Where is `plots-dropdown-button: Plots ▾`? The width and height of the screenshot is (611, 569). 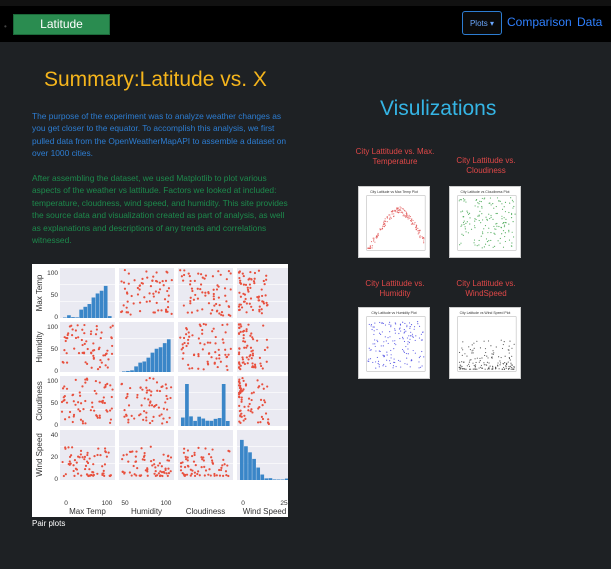
plots-dropdown-button: Plots ▾ is located at coordinates (482, 23).